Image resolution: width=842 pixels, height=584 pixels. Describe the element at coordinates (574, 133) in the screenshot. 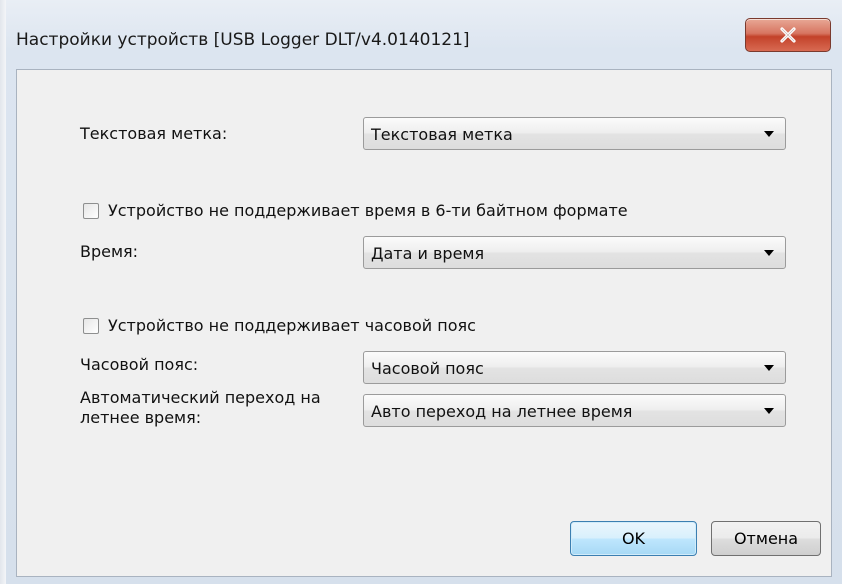

I see `text-label-combobox: Текстовая метка` at that location.